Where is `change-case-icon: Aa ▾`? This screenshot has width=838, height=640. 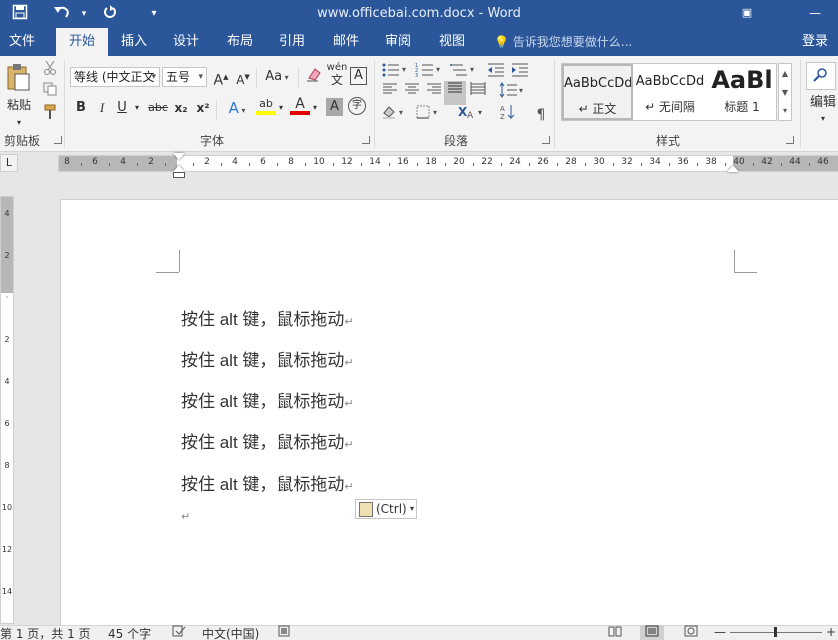 change-case-icon: Aa ▾ is located at coordinates (277, 77).